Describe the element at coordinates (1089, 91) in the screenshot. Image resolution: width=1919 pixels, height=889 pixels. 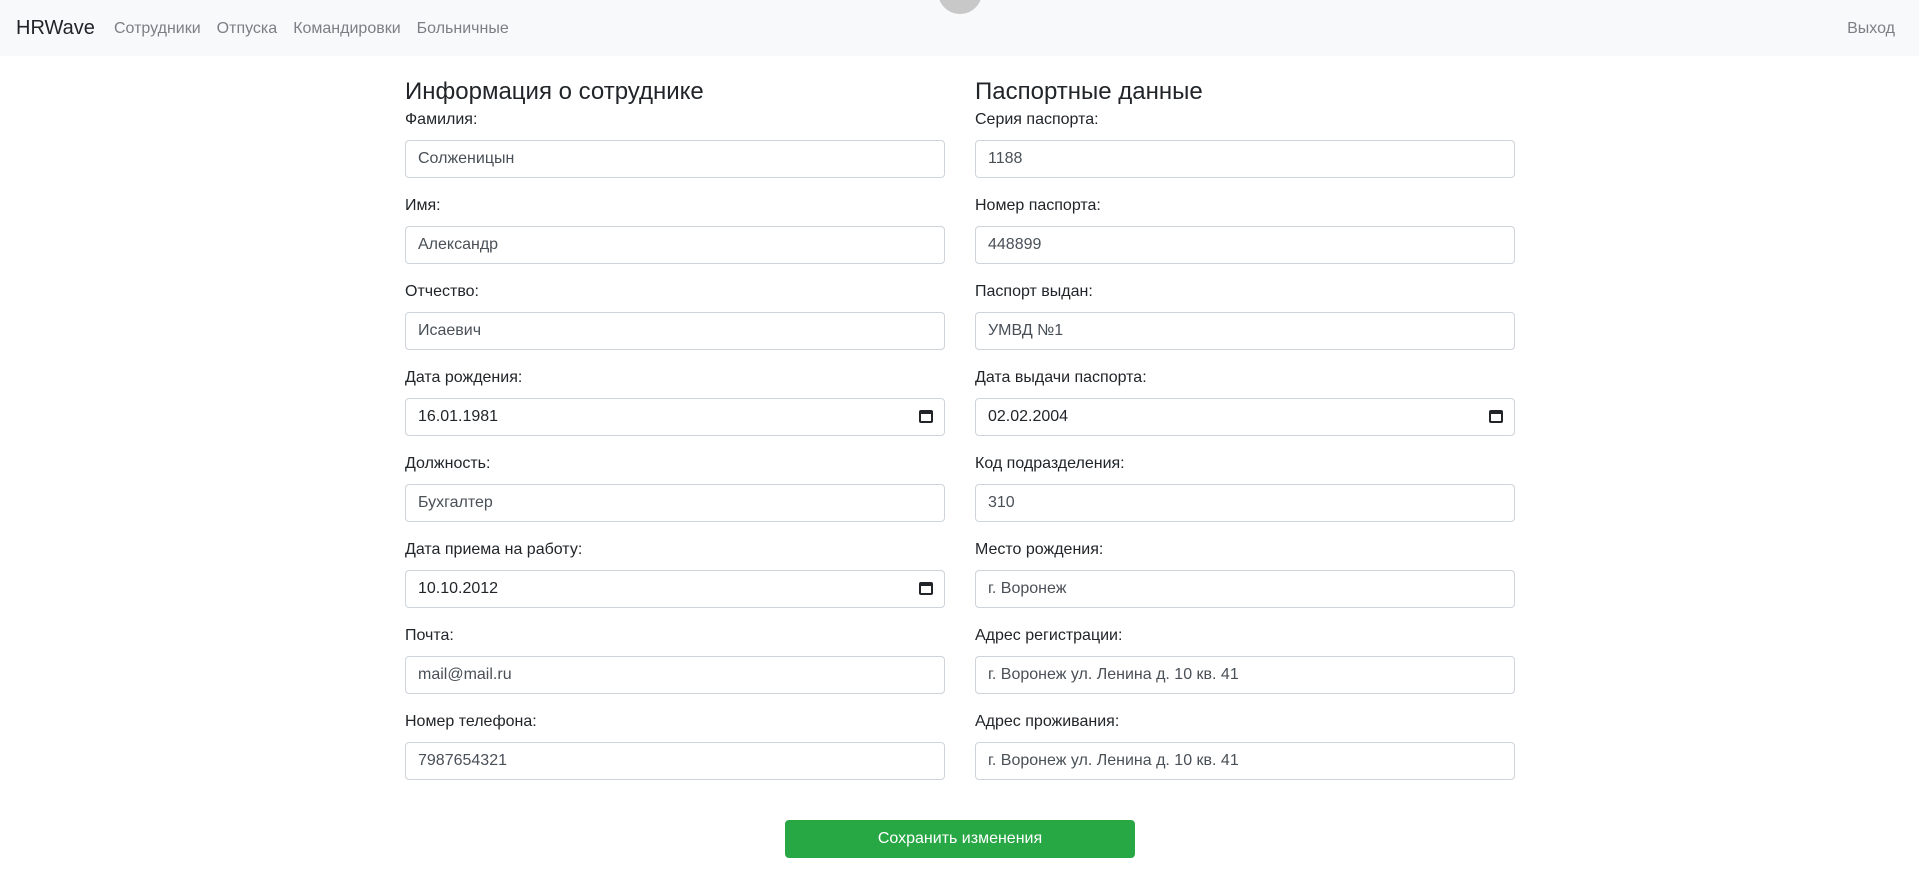
I see `passport-heading: Паспортные данные` at that location.